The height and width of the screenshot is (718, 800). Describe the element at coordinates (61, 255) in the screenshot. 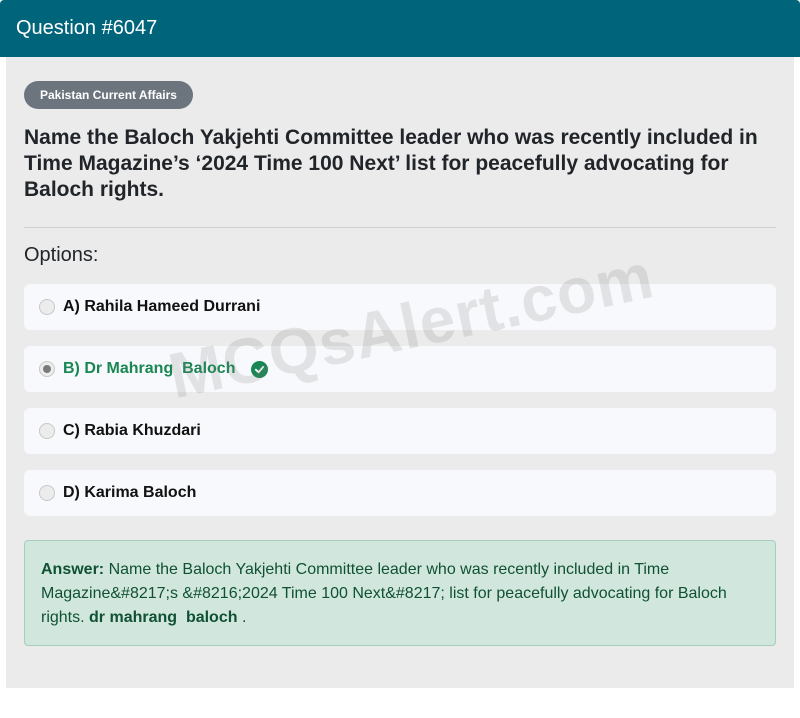

I see `options-label: Options:` at that location.